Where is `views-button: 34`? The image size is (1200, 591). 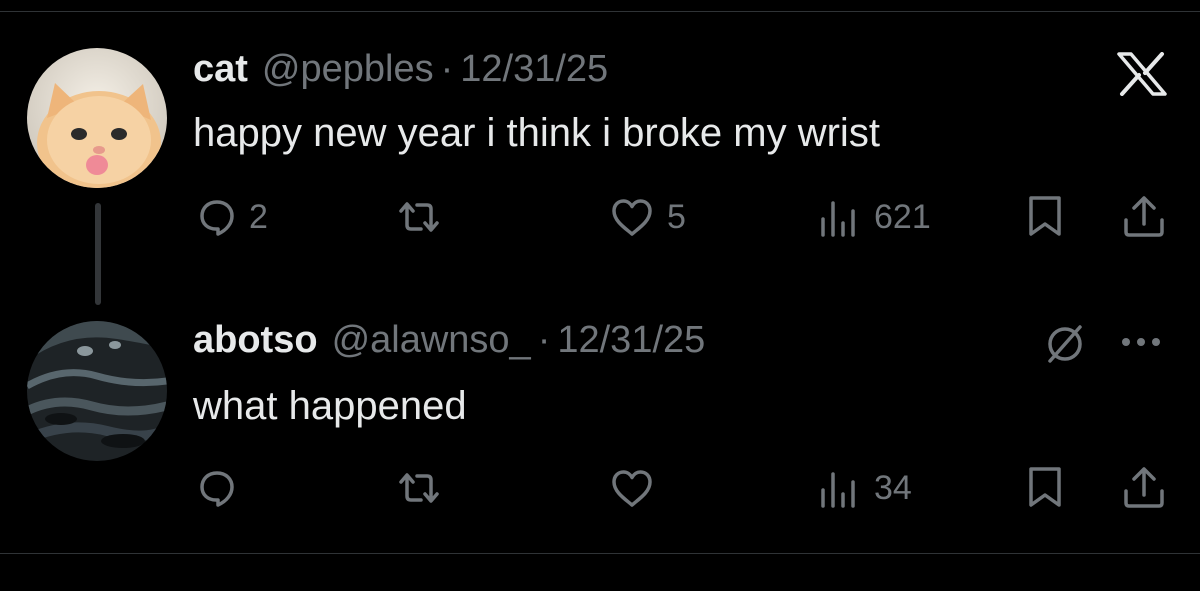 views-button: 34 is located at coordinates (865, 488).